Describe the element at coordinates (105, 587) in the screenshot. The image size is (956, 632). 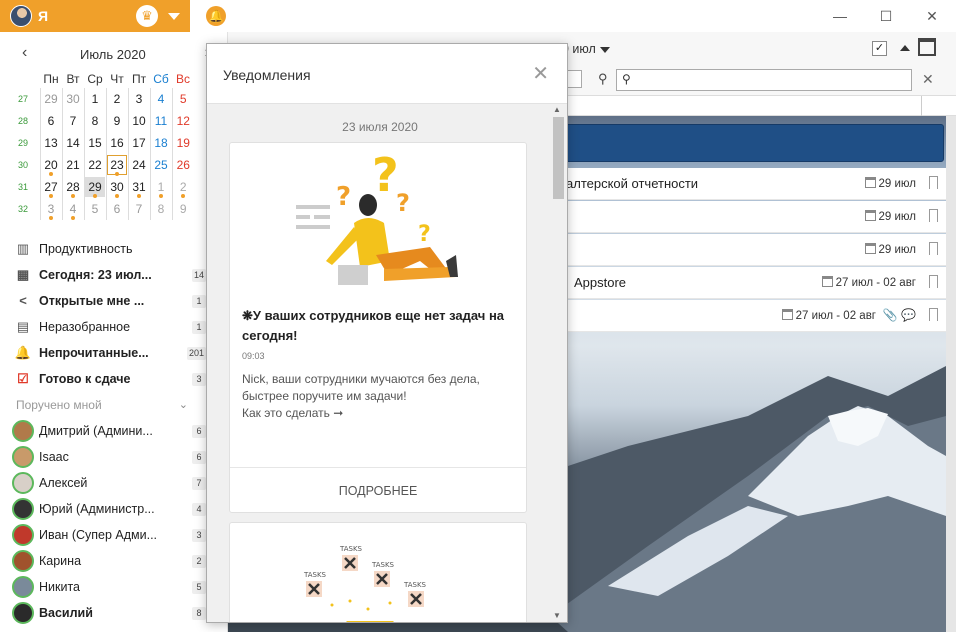
I see `assignee-item: Никита 5` at that location.